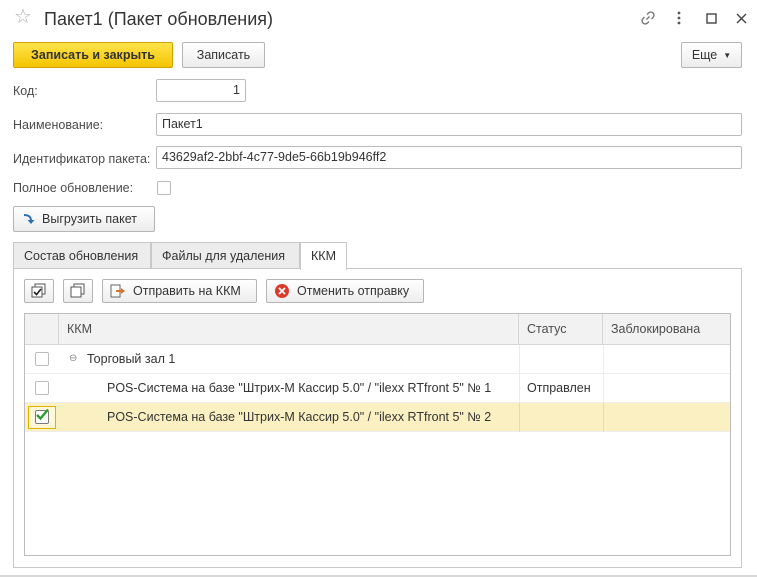 This screenshot has width=757, height=577. What do you see at coordinates (378, 19) in the screenshot?
I see `title-bar: ☆ Пакет1 (Пакет обновления)` at bounding box center [378, 19].